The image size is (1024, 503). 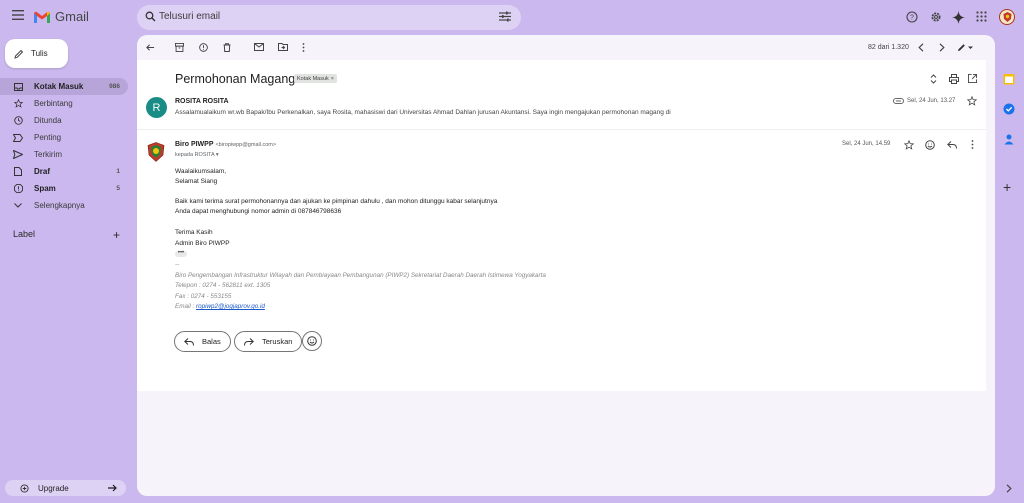 I want to click on inbox-label-chip: Kotak Masuk ×, so click(x=316, y=78).